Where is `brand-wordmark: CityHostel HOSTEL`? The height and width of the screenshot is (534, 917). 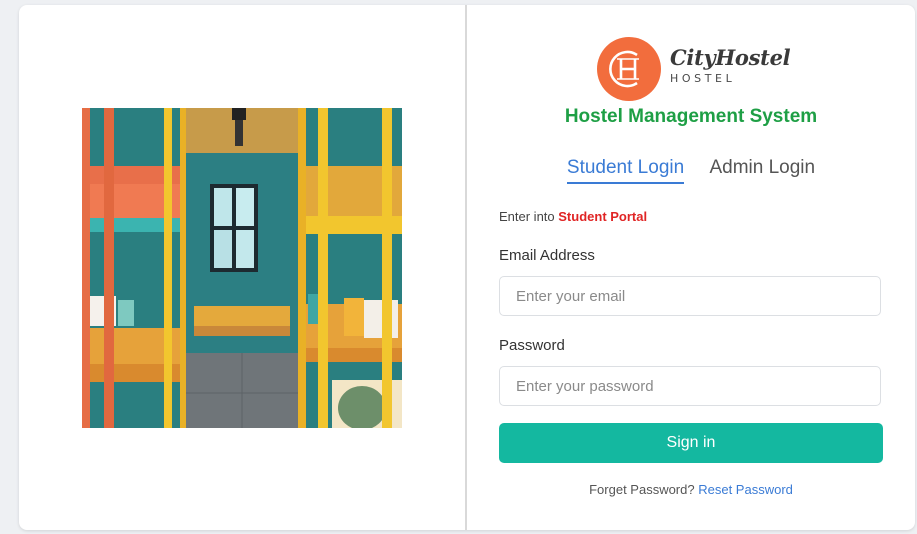
brand-wordmark: CityHostel HOSTEL is located at coordinates (730, 65).